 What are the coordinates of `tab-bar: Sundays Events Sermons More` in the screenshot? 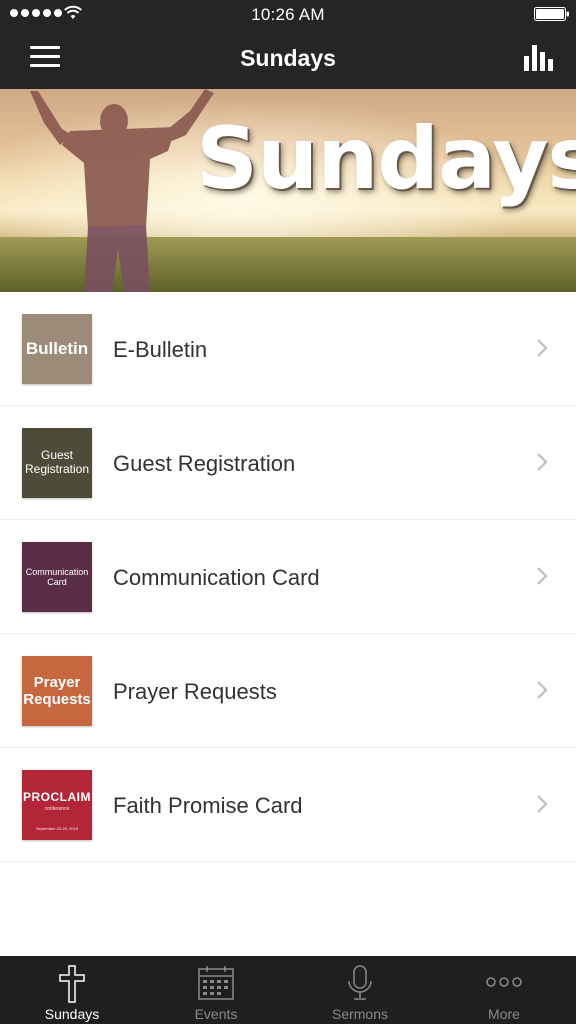 It's located at (288, 990).